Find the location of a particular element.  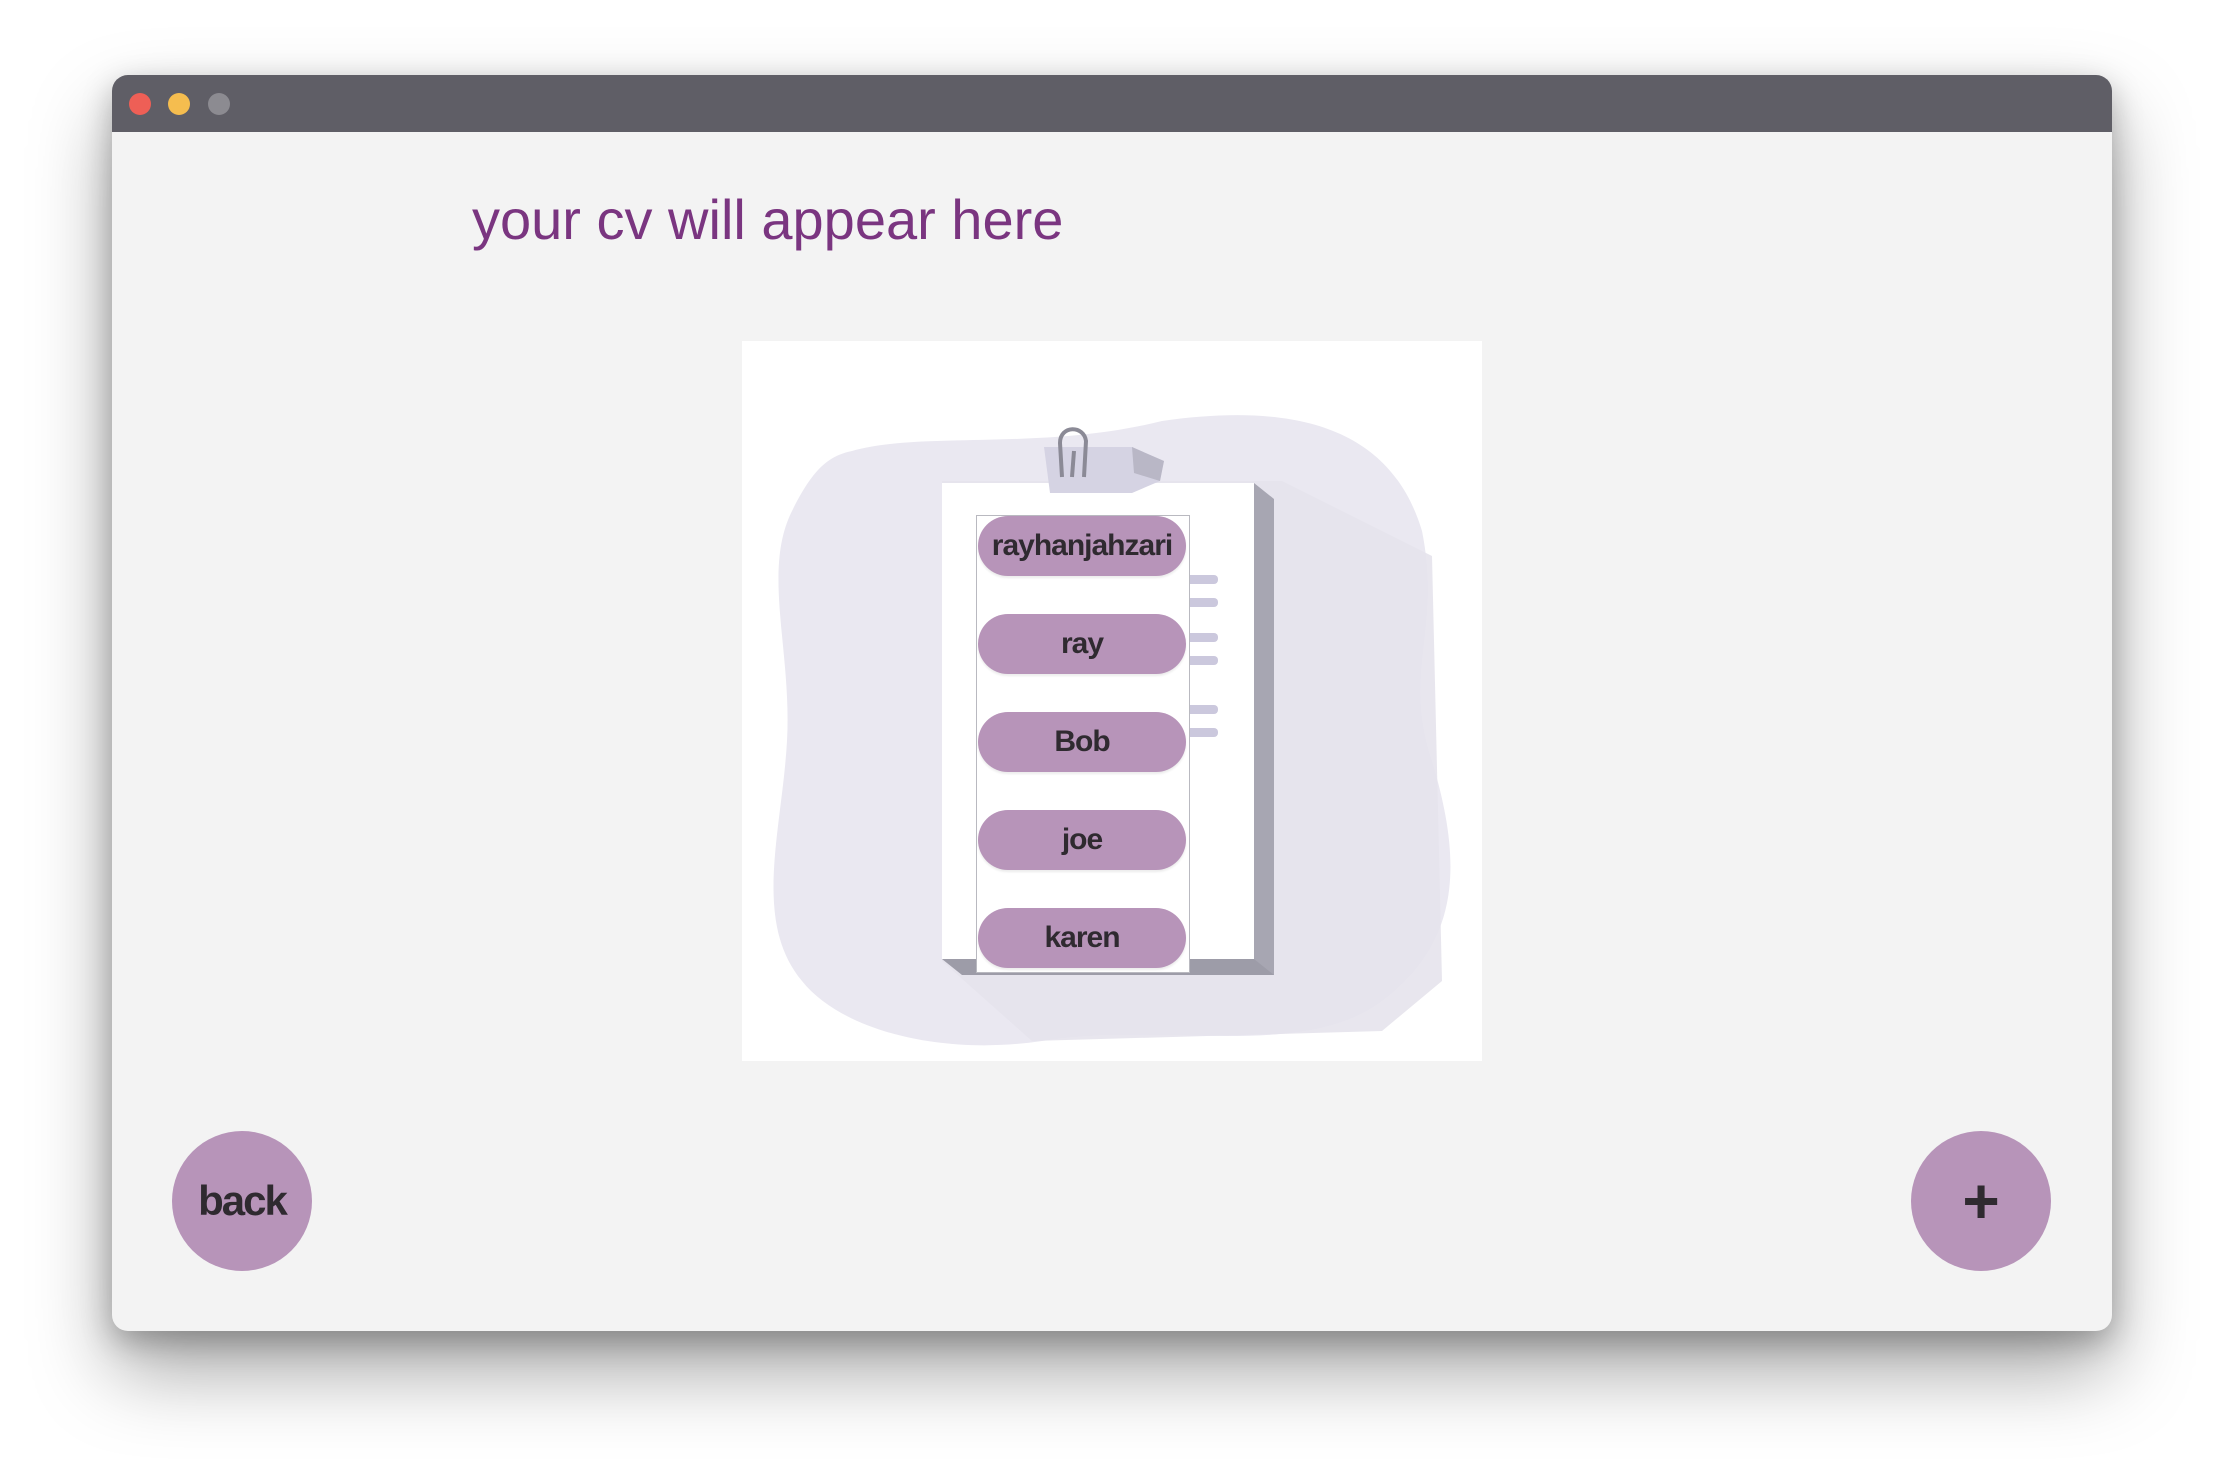

cv-item-3: joe is located at coordinates (1082, 840).